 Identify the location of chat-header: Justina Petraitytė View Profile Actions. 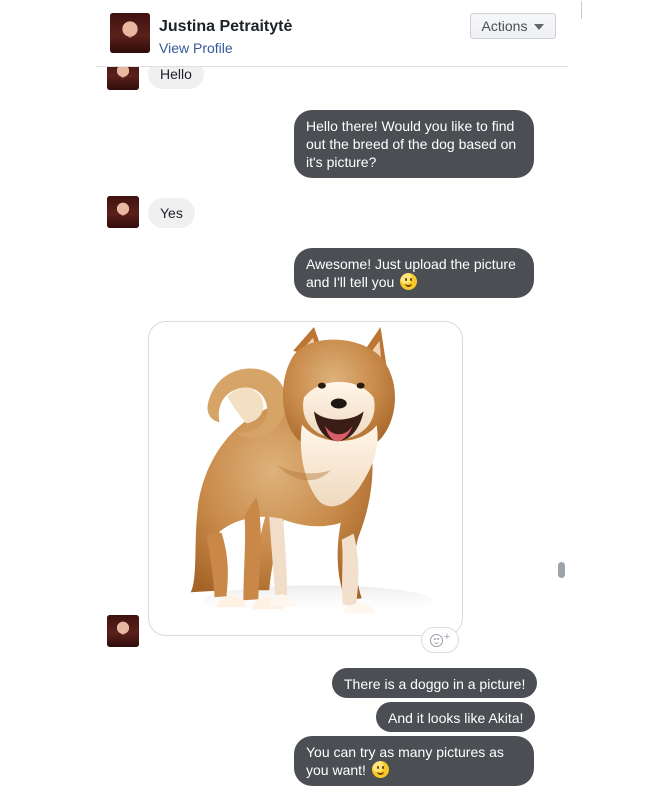
(332, 33).